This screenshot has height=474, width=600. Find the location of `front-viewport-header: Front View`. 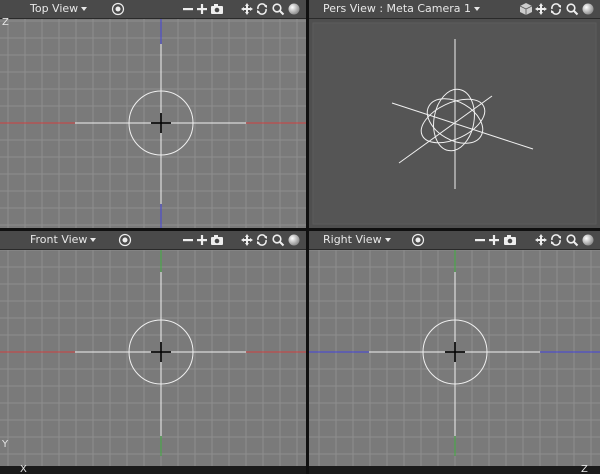

front-viewport-header: Front View is located at coordinates (153, 240).